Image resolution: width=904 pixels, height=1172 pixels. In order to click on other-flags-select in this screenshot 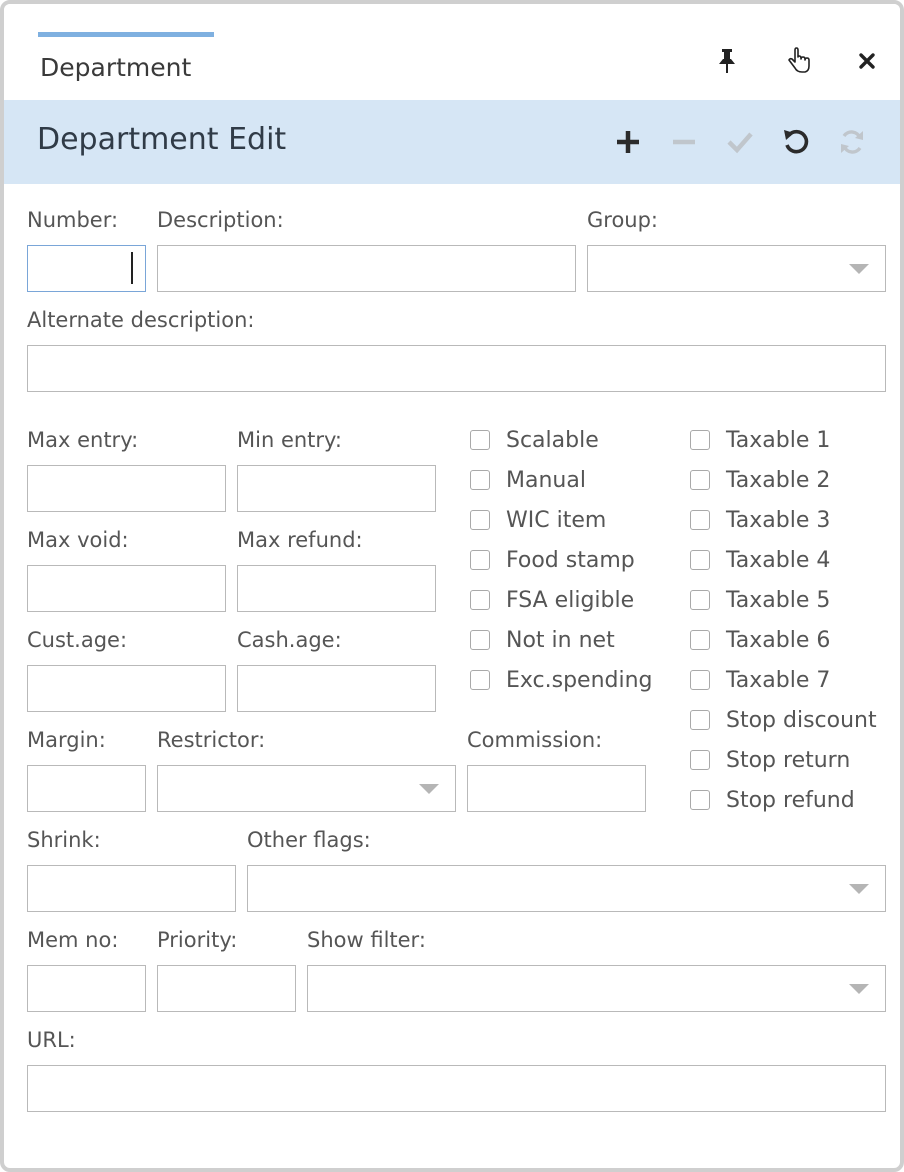, I will do `click(566, 888)`.